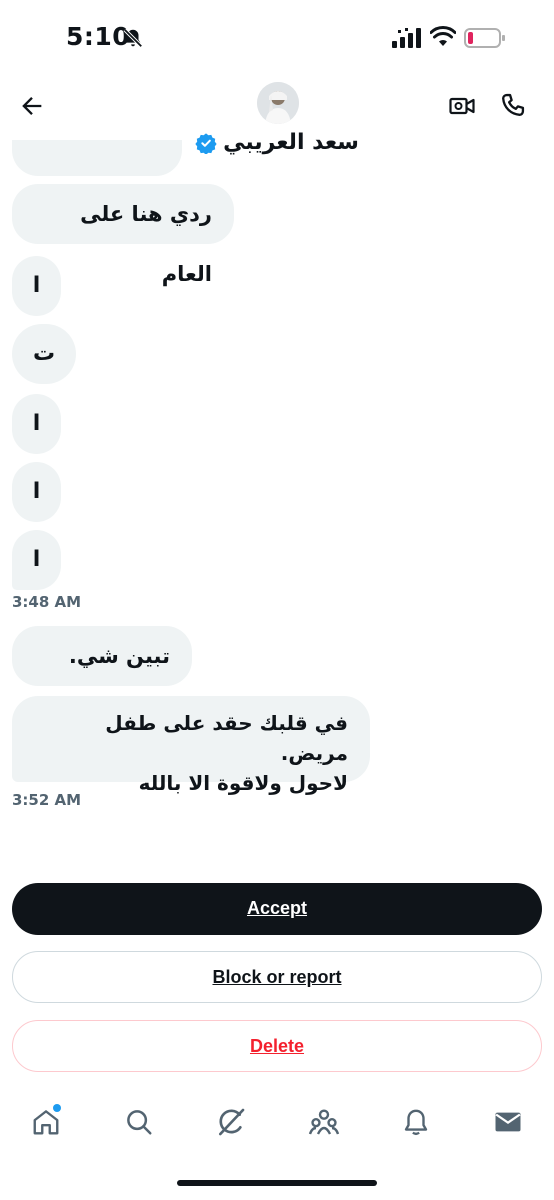  I want to click on status-time: 5:10, so click(98, 36).